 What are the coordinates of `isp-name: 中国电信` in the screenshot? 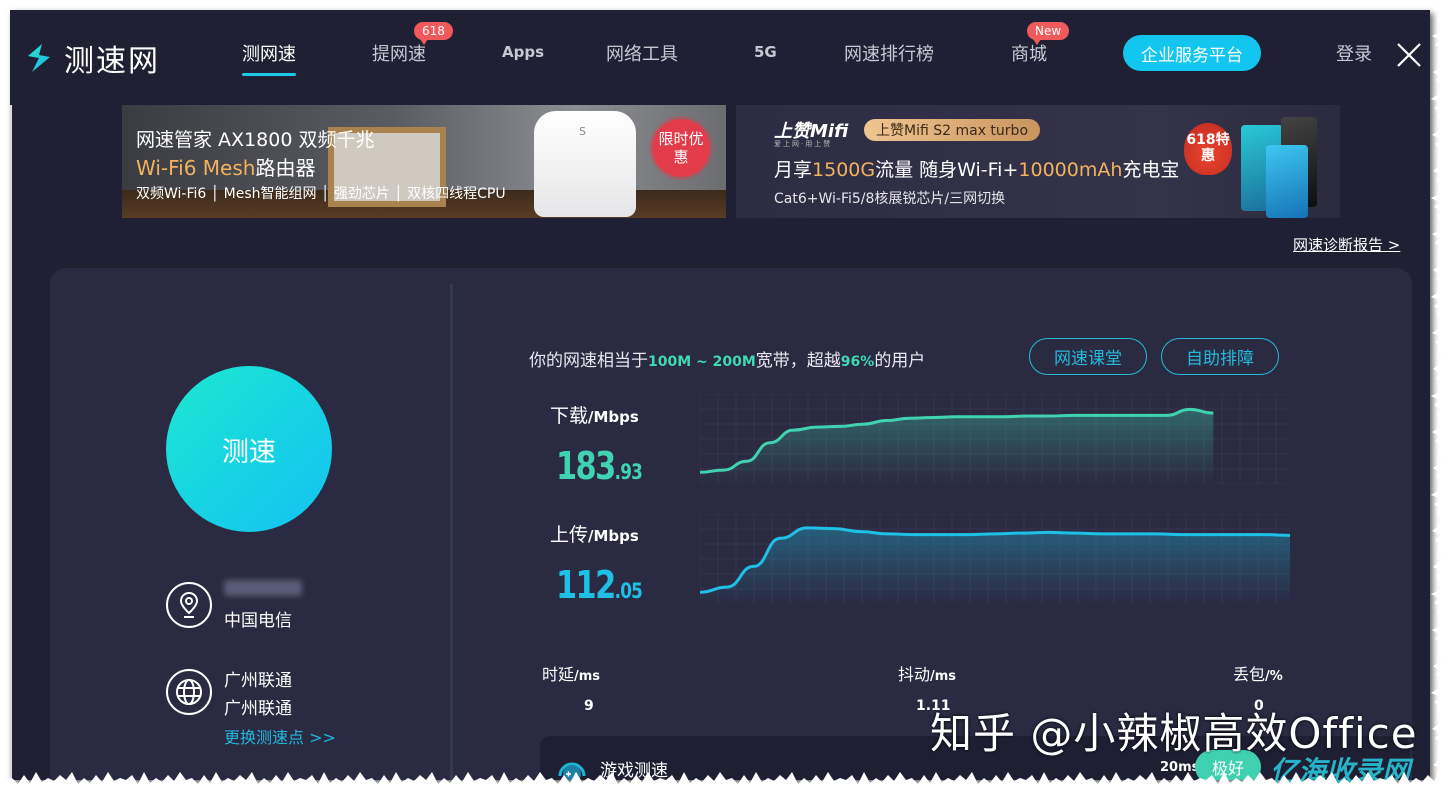 It's located at (258, 621).